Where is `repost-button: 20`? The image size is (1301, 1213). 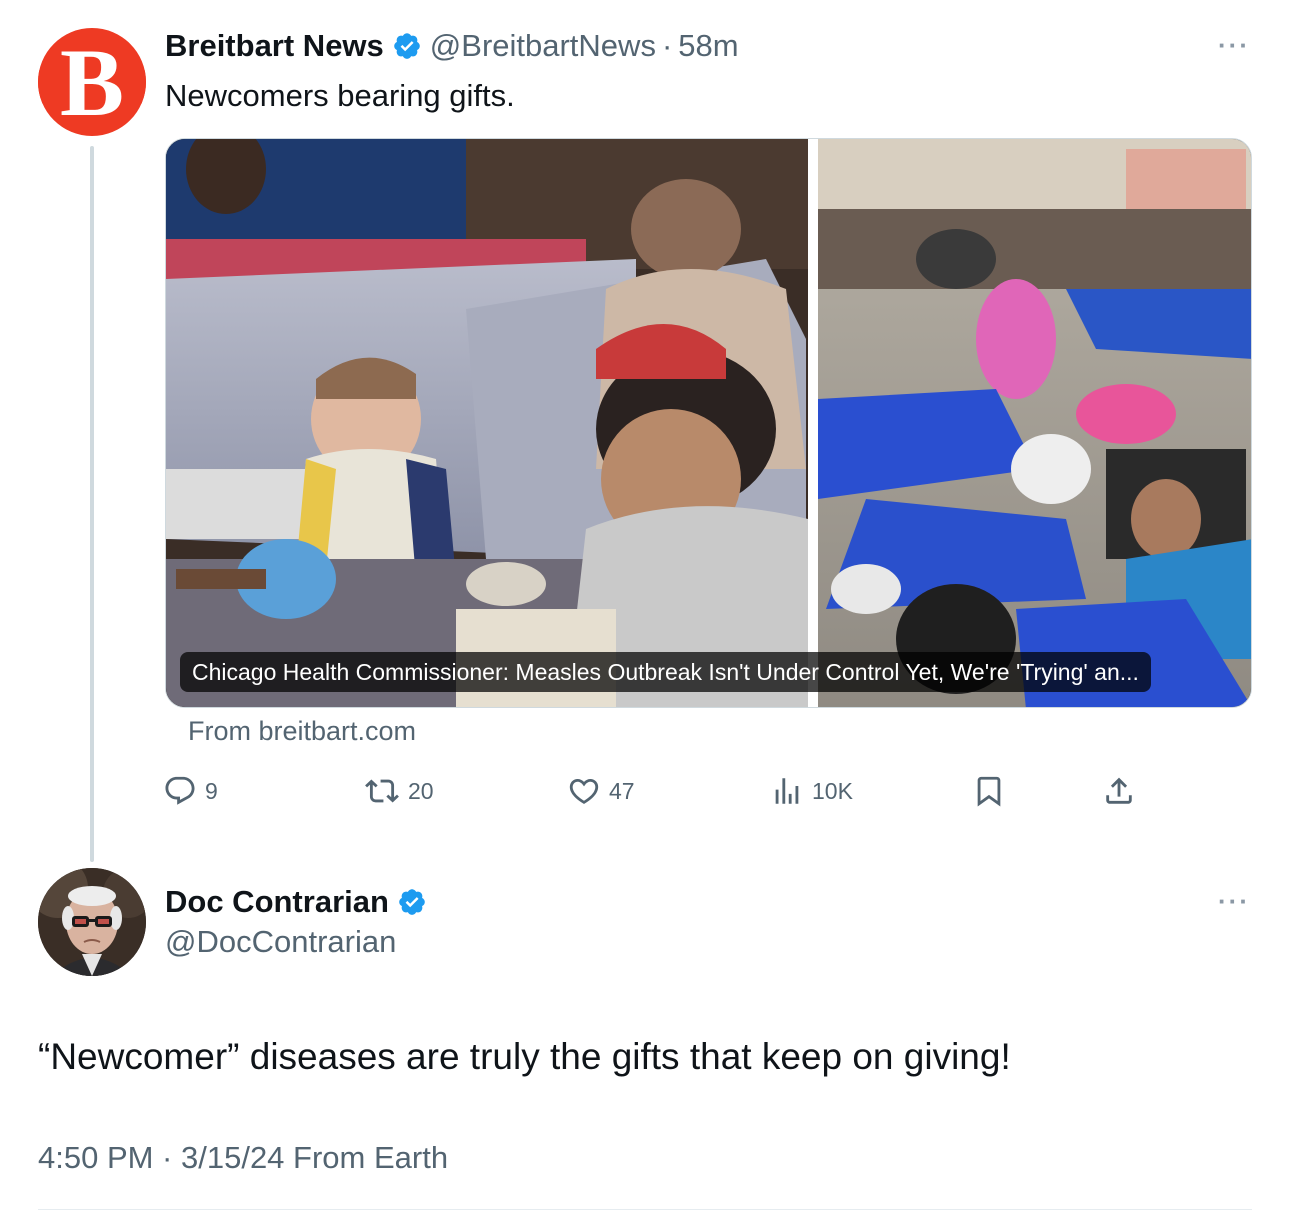
repost-button: 20 is located at coordinates (399, 791).